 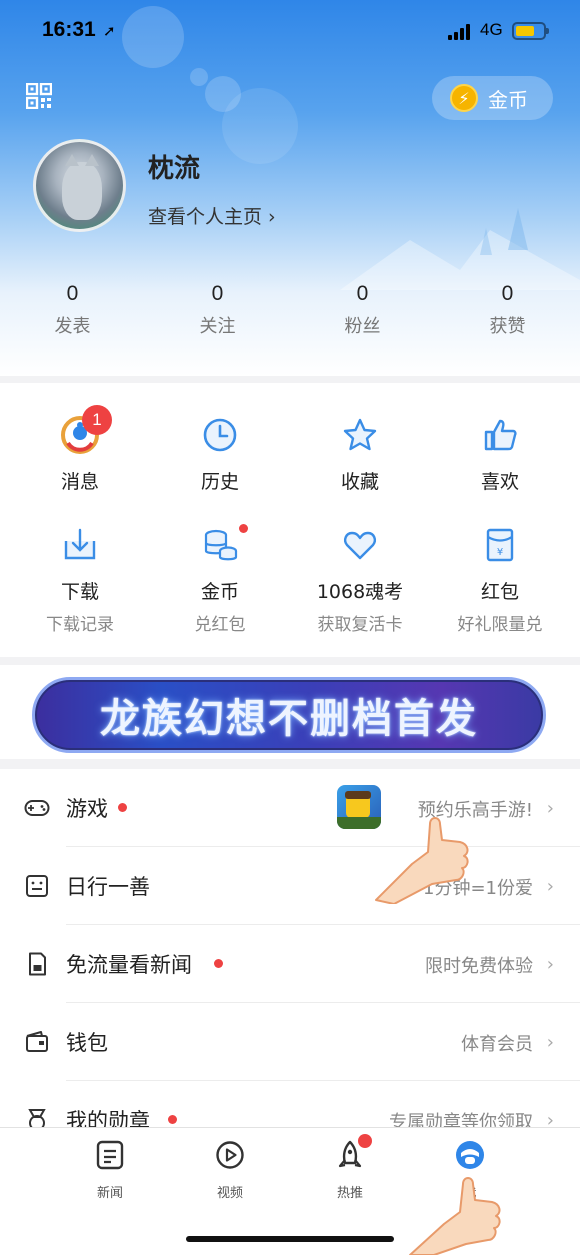 I want to click on charity-icon, so click(x=37, y=886).